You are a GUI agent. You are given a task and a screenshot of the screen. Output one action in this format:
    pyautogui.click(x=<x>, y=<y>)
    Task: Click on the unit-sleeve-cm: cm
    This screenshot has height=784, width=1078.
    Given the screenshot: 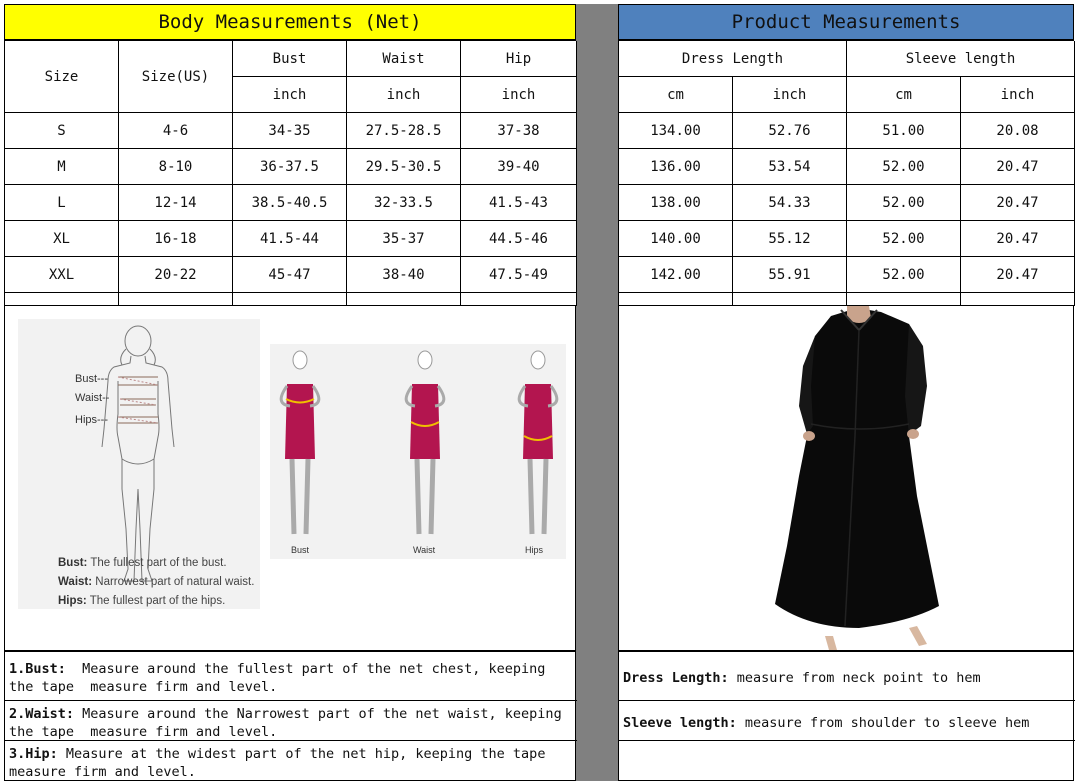 What is the action you would take?
    pyautogui.click(x=904, y=95)
    